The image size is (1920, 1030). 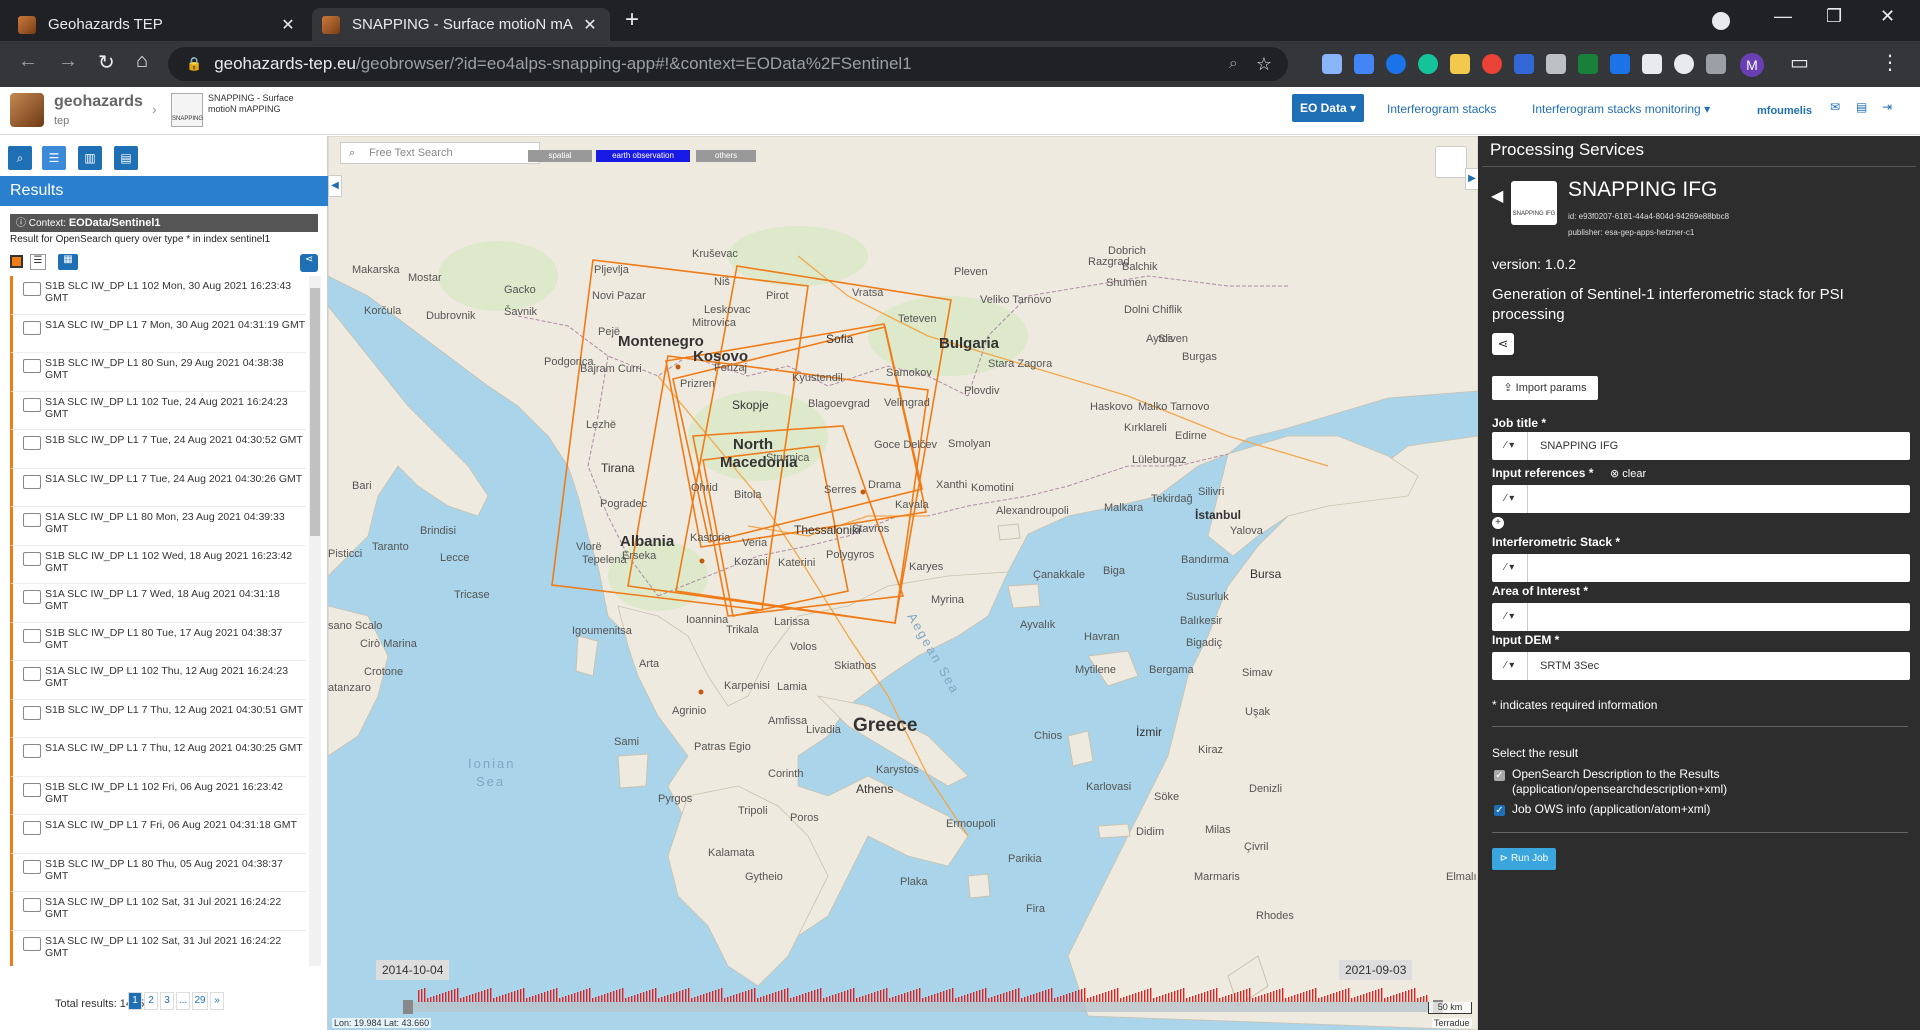 I want to click on filter-tab-earth-observation: earth observation, so click(x=643, y=156).